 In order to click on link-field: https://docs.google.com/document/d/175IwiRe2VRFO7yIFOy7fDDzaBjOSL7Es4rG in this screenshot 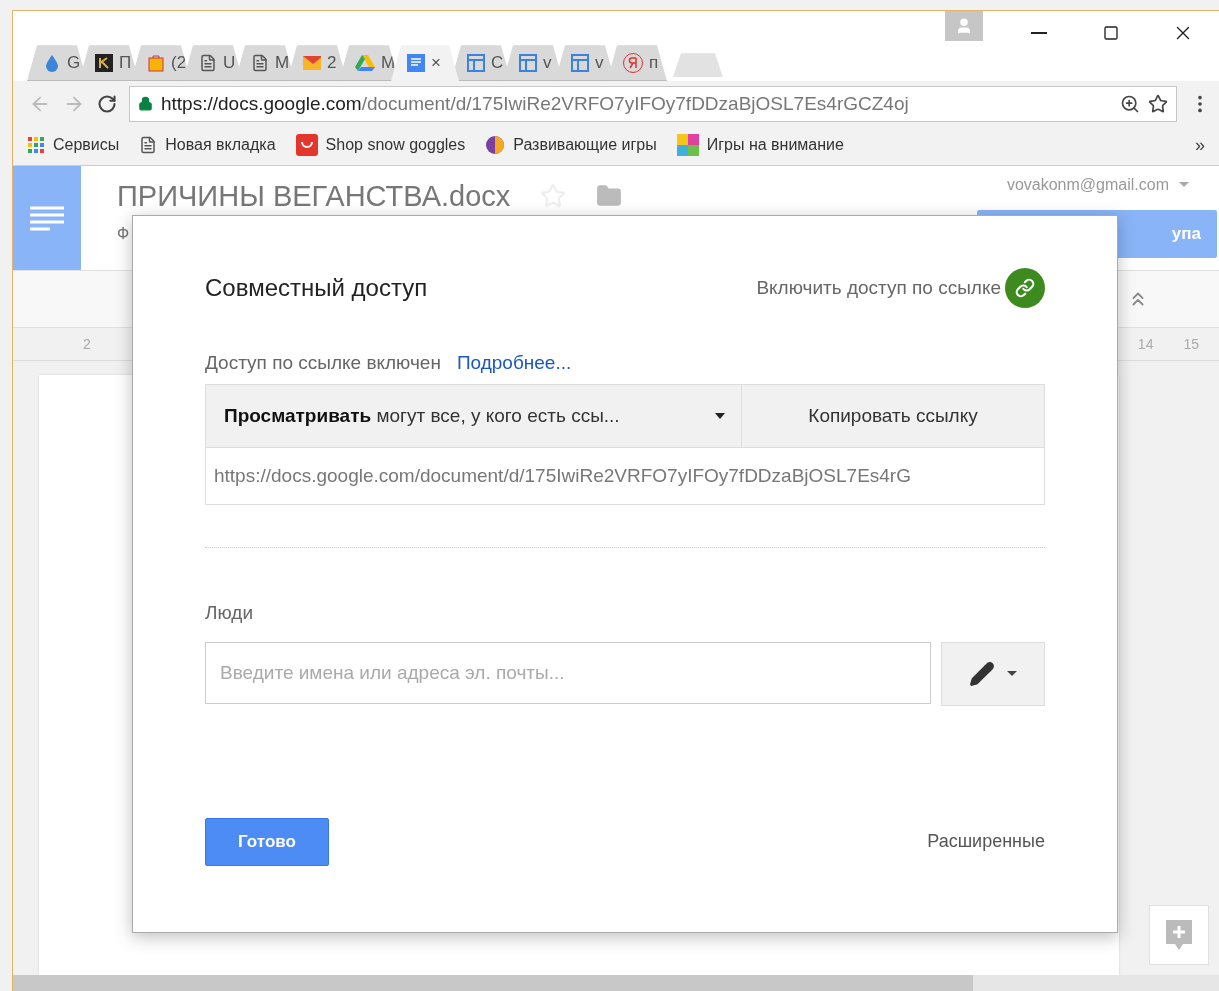, I will do `click(625, 476)`.